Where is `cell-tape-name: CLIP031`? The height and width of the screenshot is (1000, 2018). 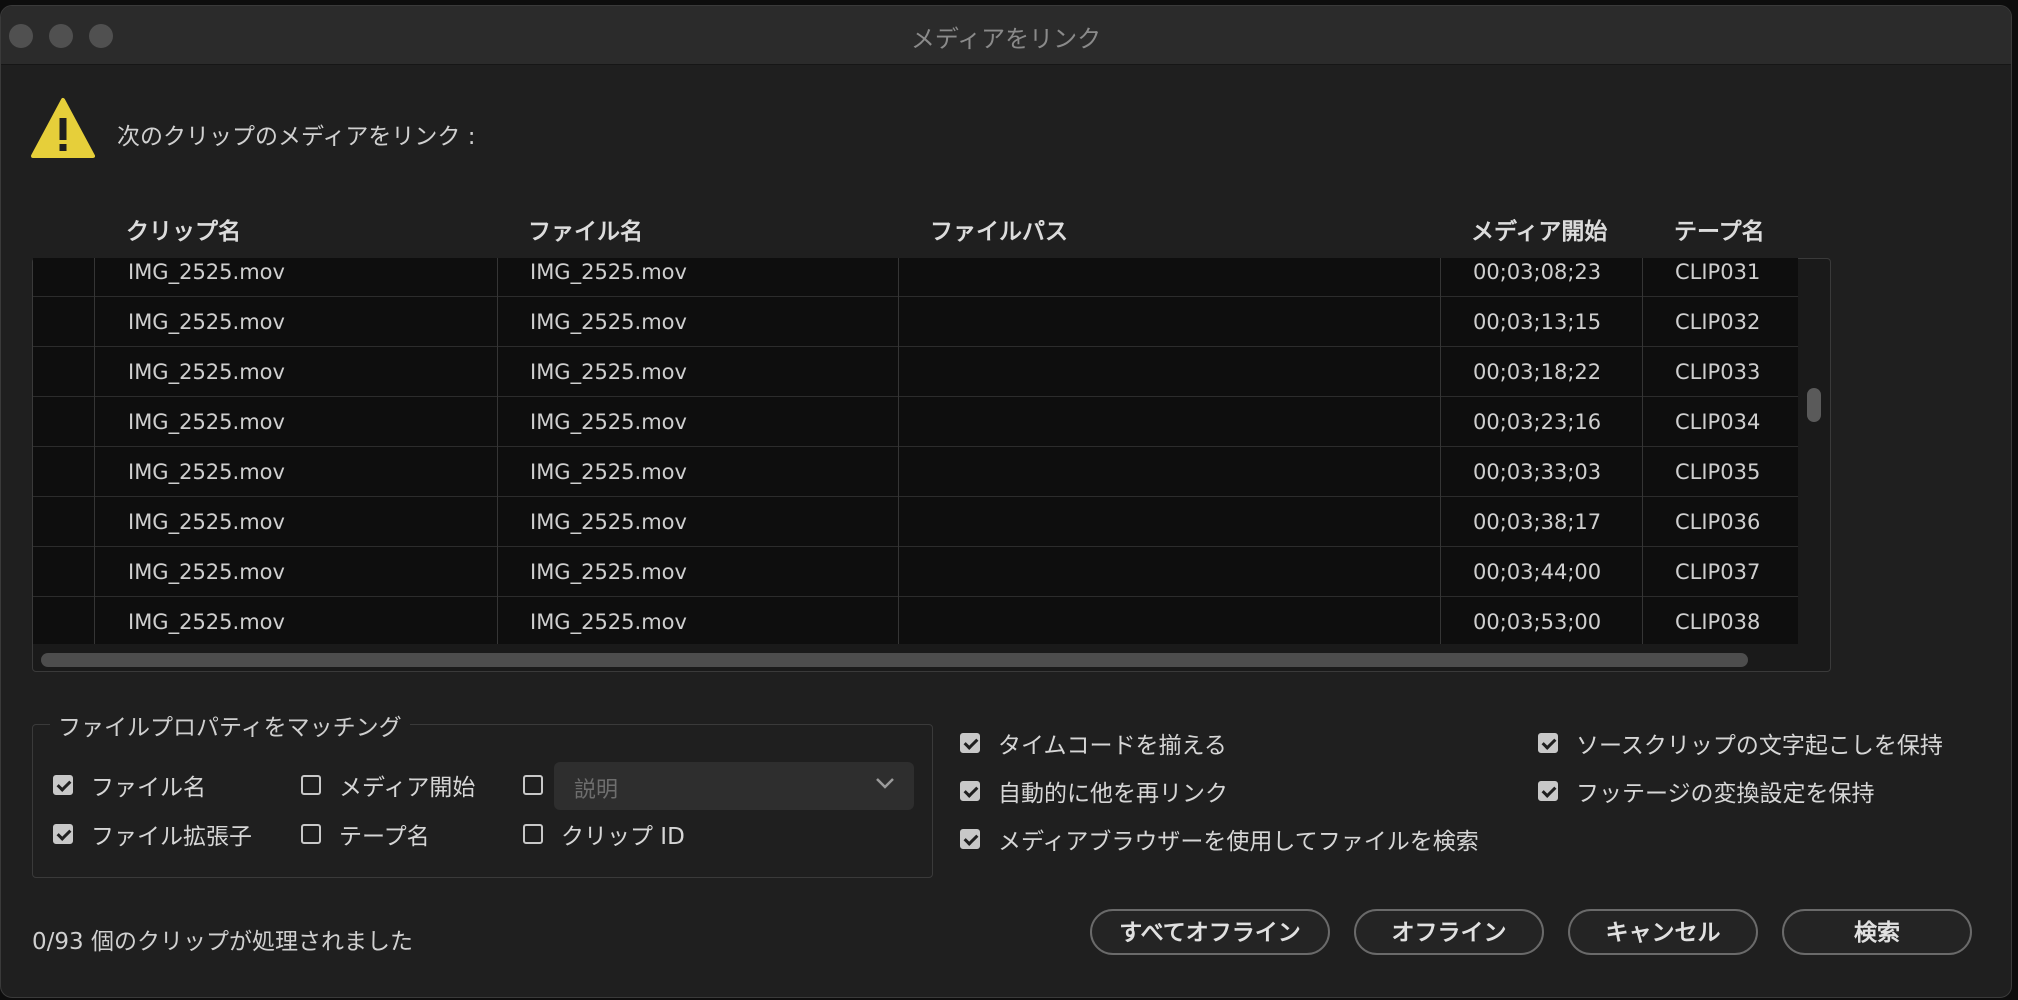
cell-tape-name: CLIP031 is located at coordinates (1718, 272).